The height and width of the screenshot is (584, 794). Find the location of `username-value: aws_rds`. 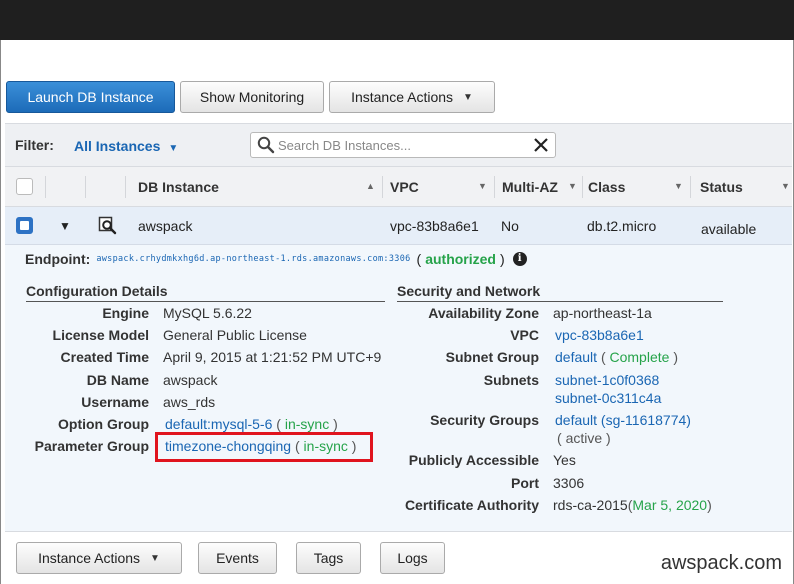

username-value: aws_rds is located at coordinates (189, 402).